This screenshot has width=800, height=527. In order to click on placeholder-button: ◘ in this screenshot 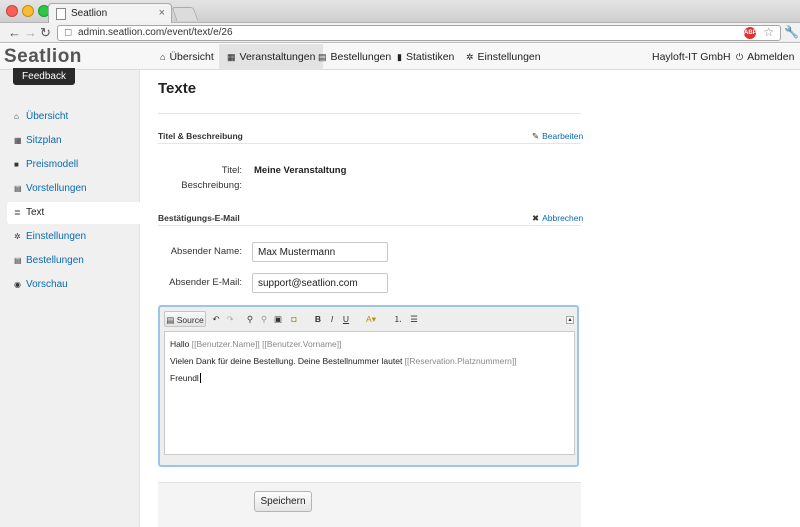, I will do `click(294, 319)`.